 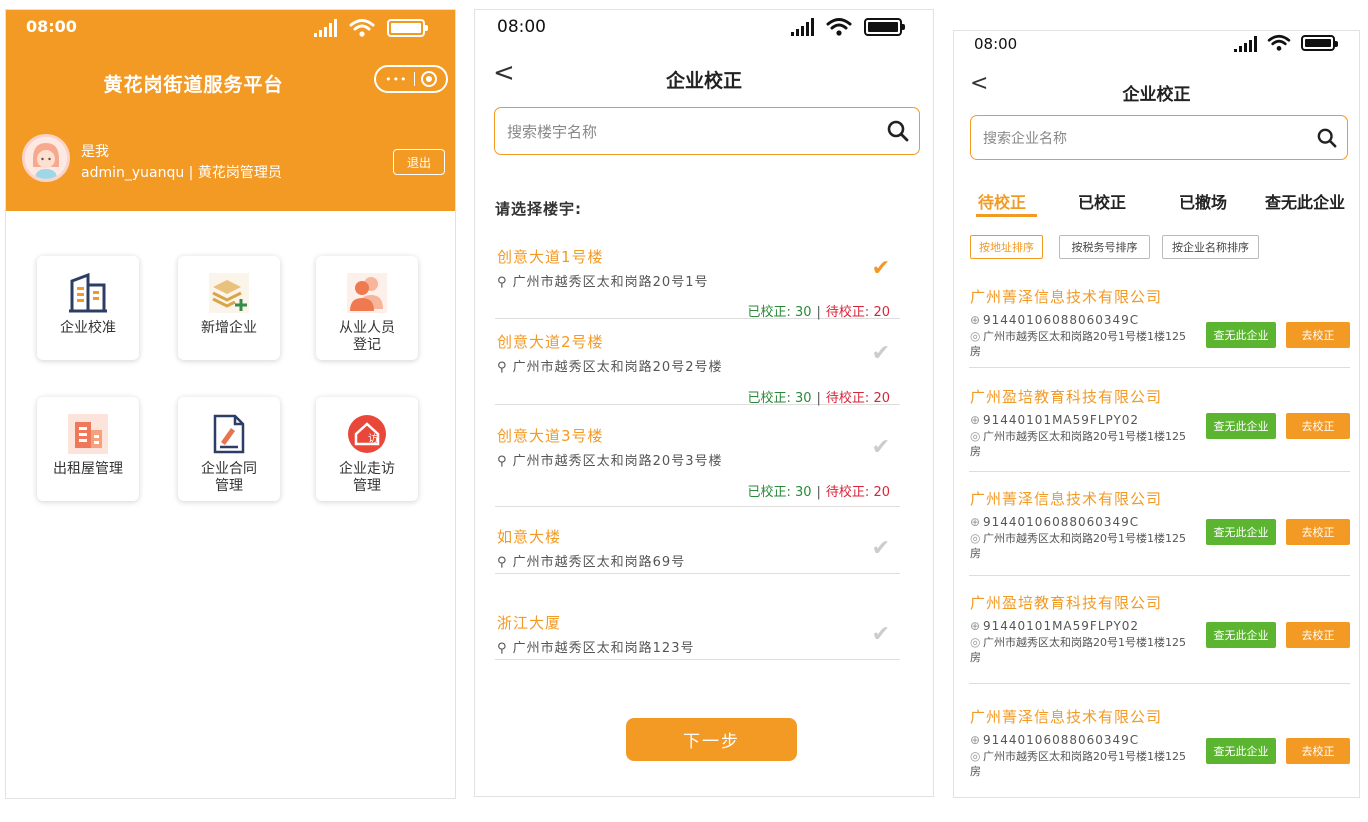 What do you see at coordinates (1305, 201) in the screenshot?
I see `tab-not-found: 查无此企业` at bounding box center [1305, 201].